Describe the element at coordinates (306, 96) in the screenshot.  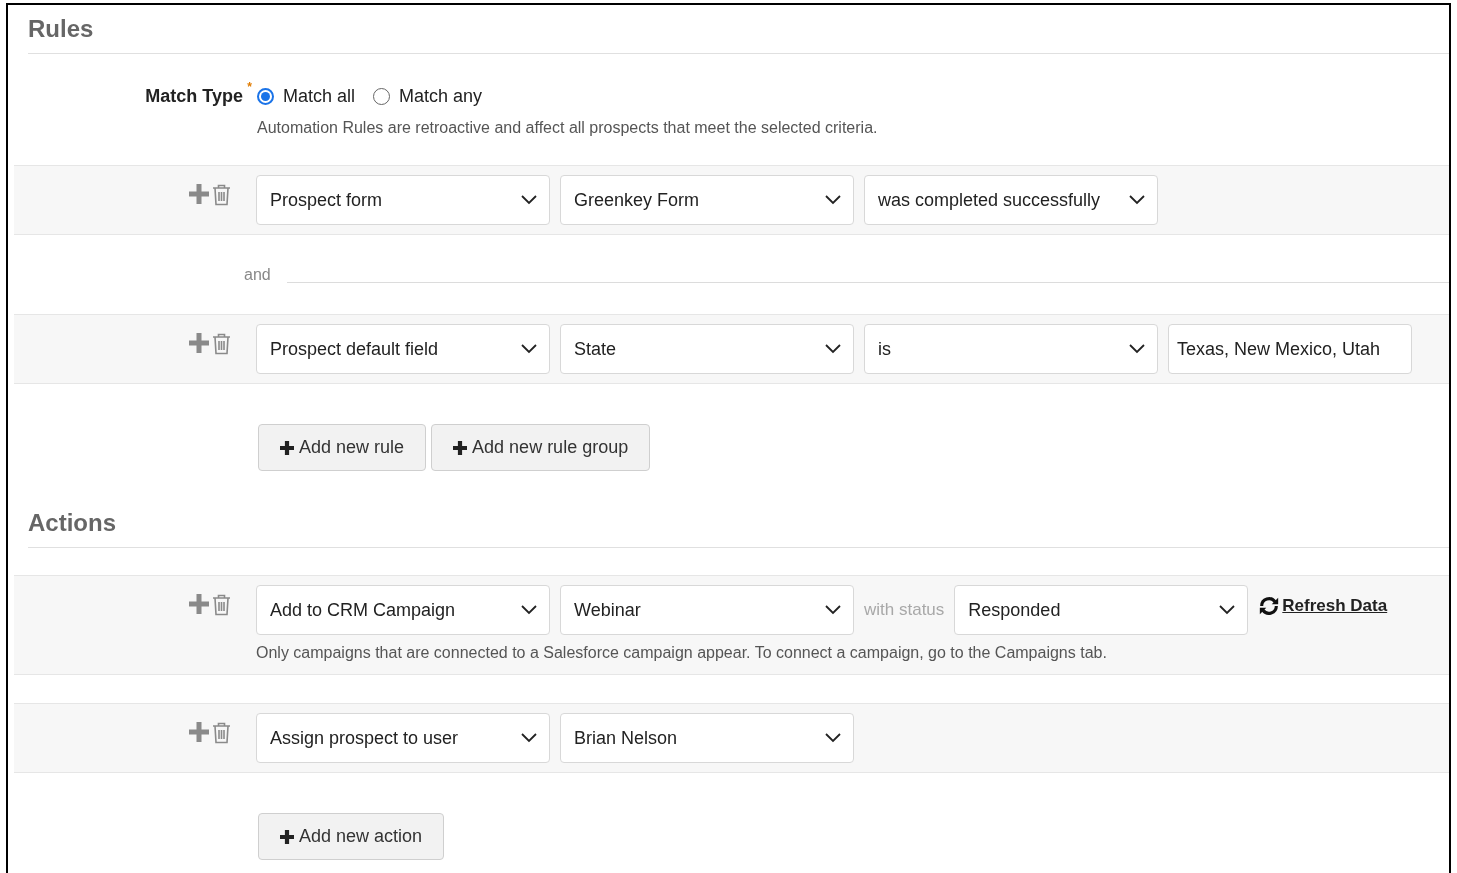
I see `radio-option: Match all` at that location.